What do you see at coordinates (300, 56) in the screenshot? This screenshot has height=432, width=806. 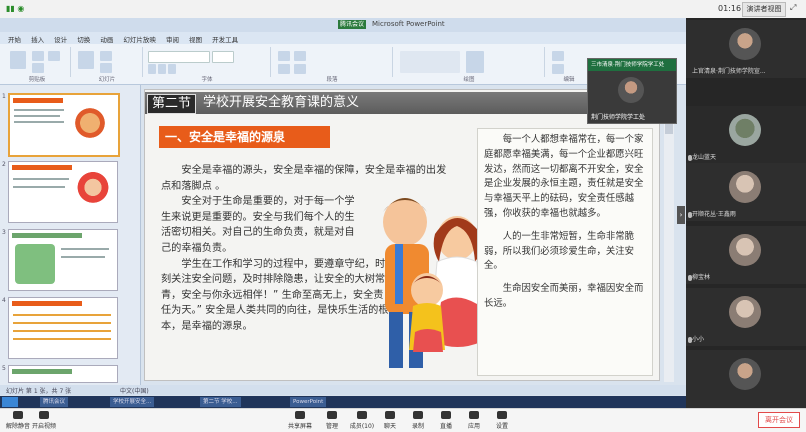 I see `numbering-icon` at bounding box center [300, 56].